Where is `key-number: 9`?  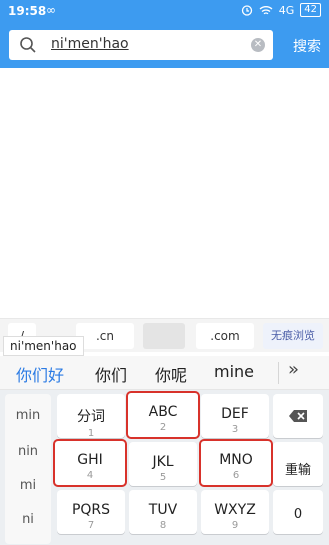 key-number: 9 is located at coordinates (235, 525).